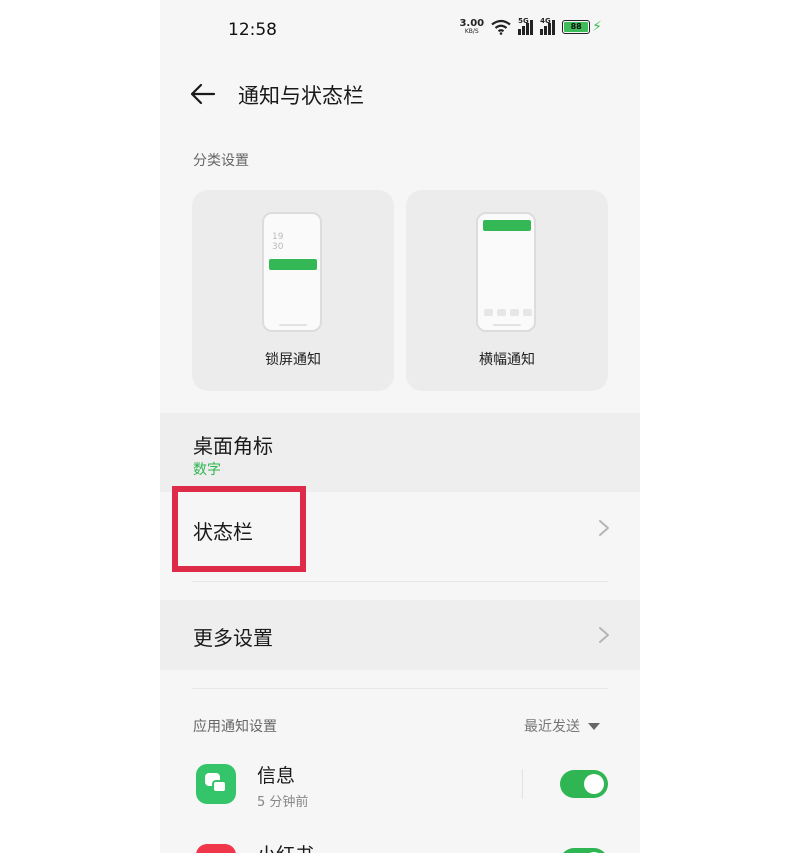  What do you see at coordinates (400, 94) in the screenshot?
I see `header: 通知与状态栏` at bounding box center [400, 94].